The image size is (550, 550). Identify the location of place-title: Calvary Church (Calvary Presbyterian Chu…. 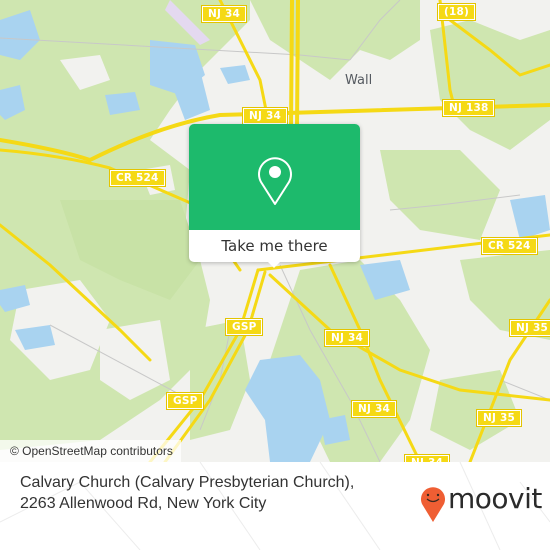
(187, 493).